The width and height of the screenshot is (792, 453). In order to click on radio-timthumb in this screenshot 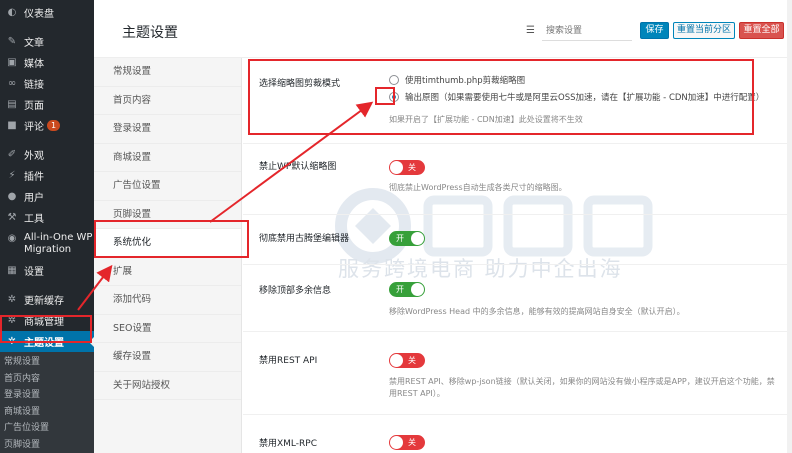, I will do `click(394, 80)`.